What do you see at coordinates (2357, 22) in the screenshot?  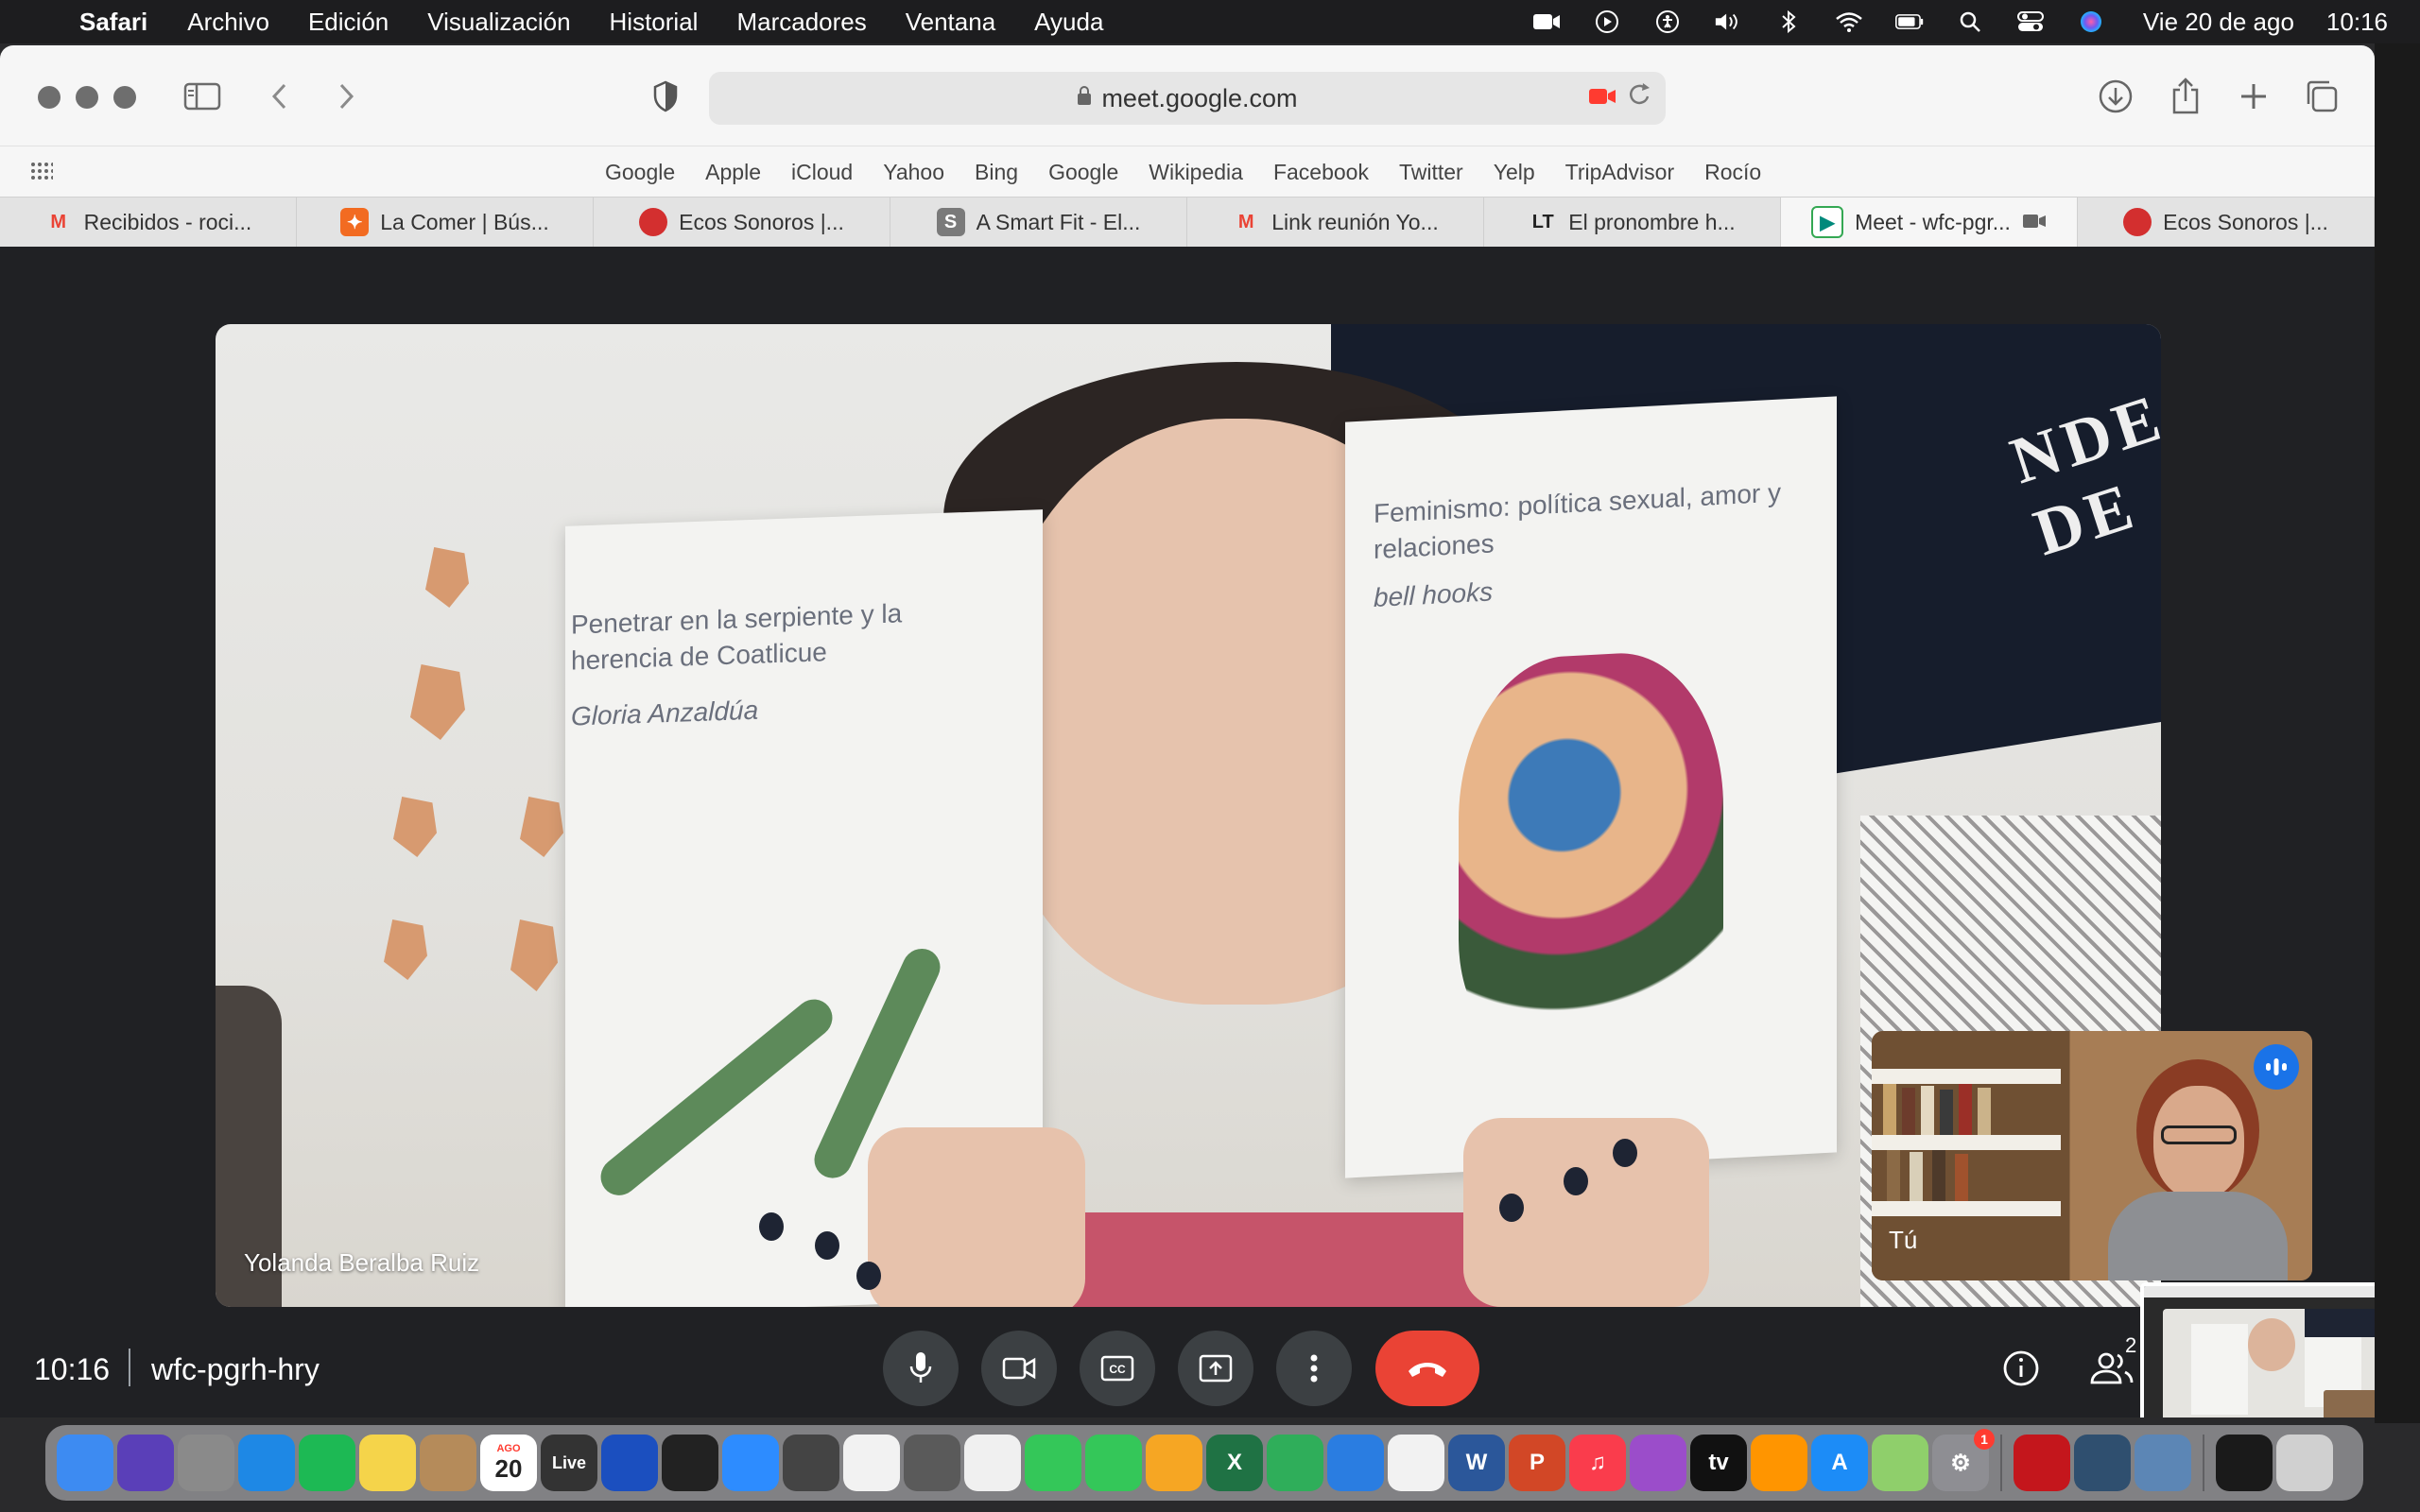 I see `menu-clock: 10:16` at bounding box center [2357, 22].